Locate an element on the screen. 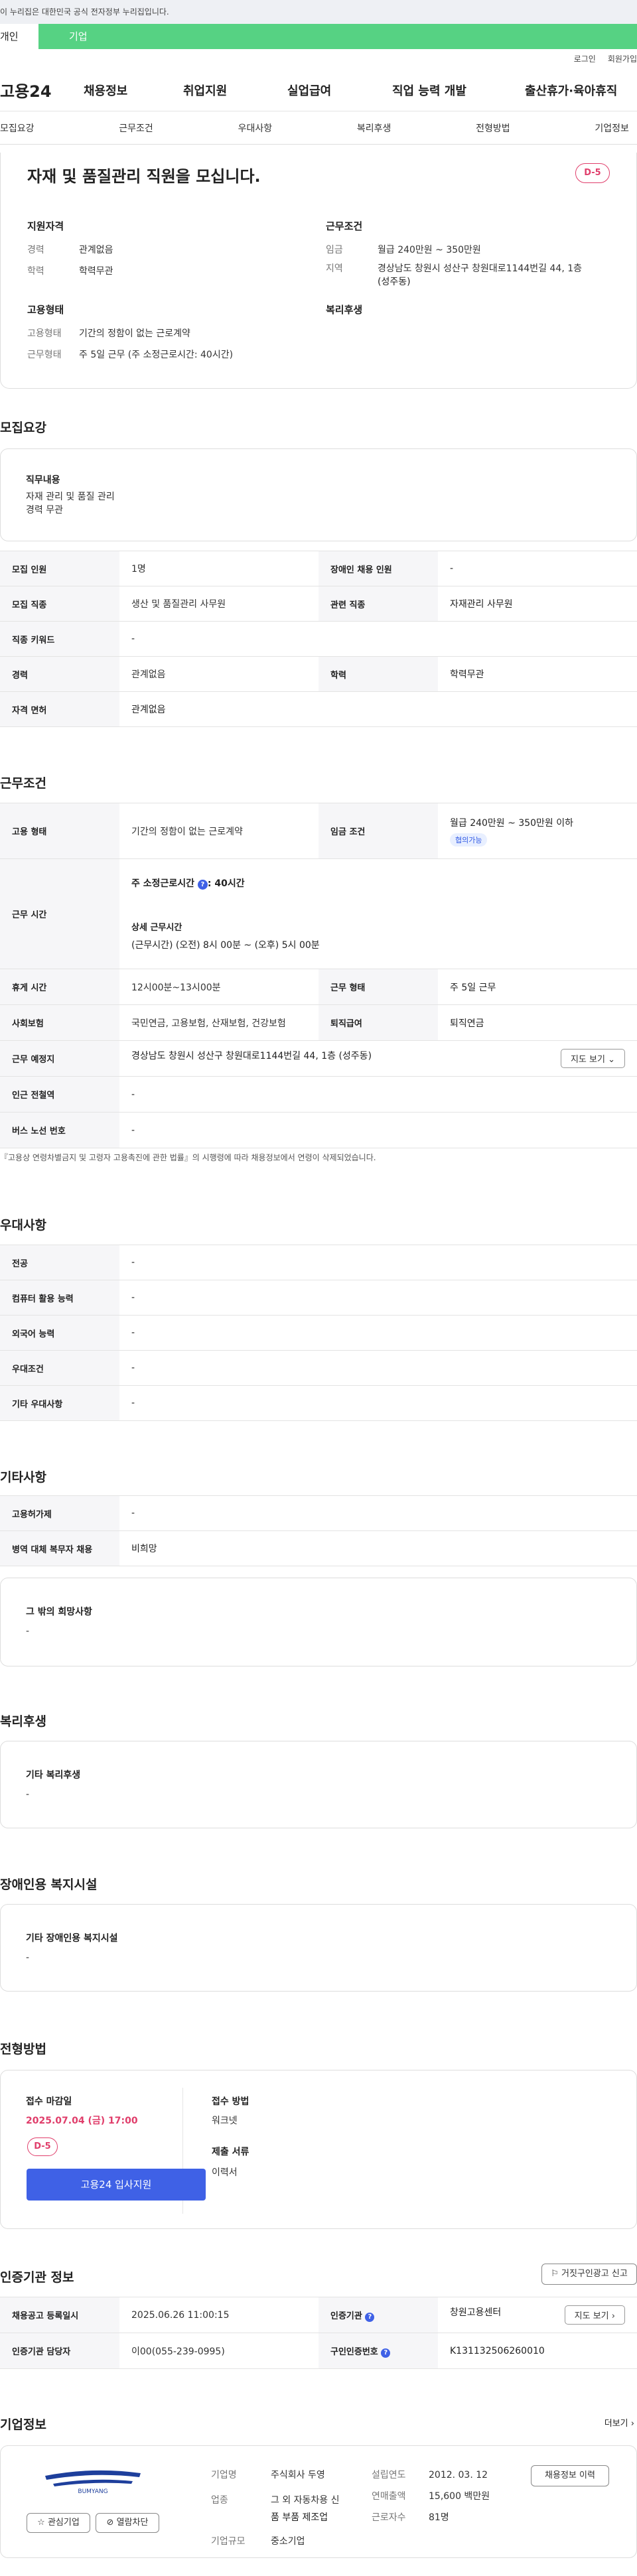 The image size is (637, 2576). cell-value: 관계없음 is located at coordinates (219, 674).